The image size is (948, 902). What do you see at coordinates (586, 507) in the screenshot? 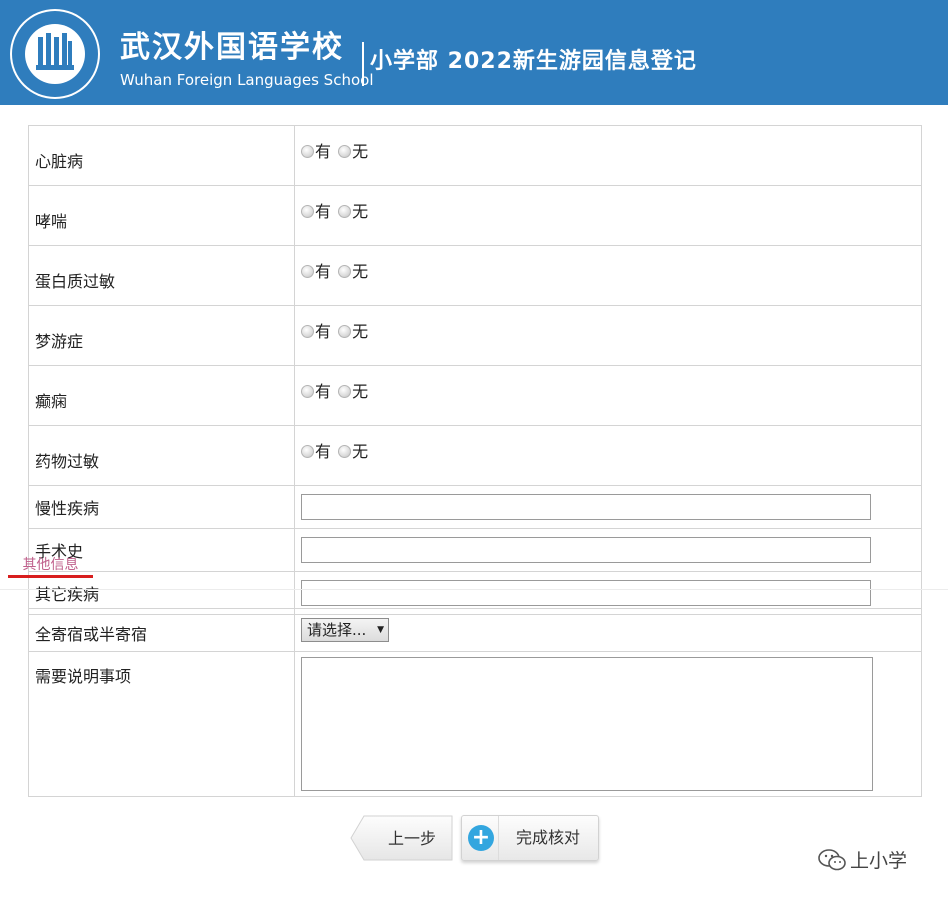
I see `chronic-disease-input` at bounding box center [586, 507].